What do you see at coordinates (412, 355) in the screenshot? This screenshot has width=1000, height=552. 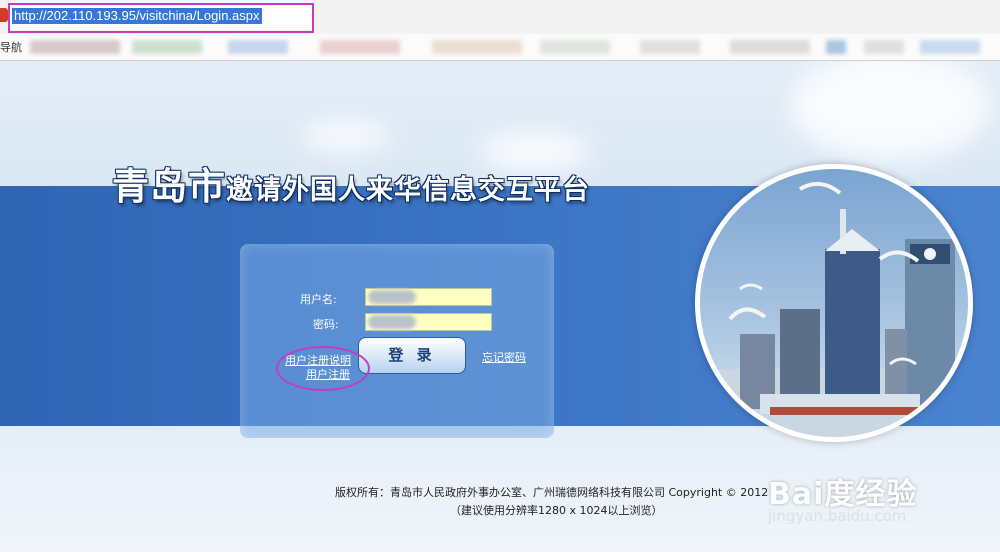 I see `login-button: 登 录` at bounding box center [412, 355].